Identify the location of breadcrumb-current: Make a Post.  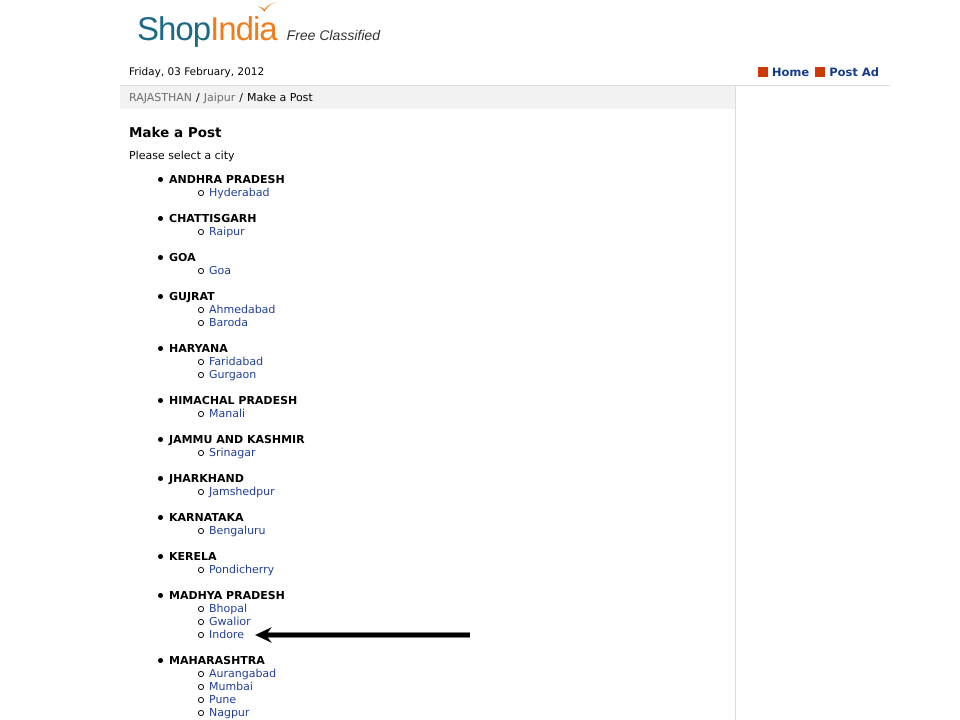
(280, 97).